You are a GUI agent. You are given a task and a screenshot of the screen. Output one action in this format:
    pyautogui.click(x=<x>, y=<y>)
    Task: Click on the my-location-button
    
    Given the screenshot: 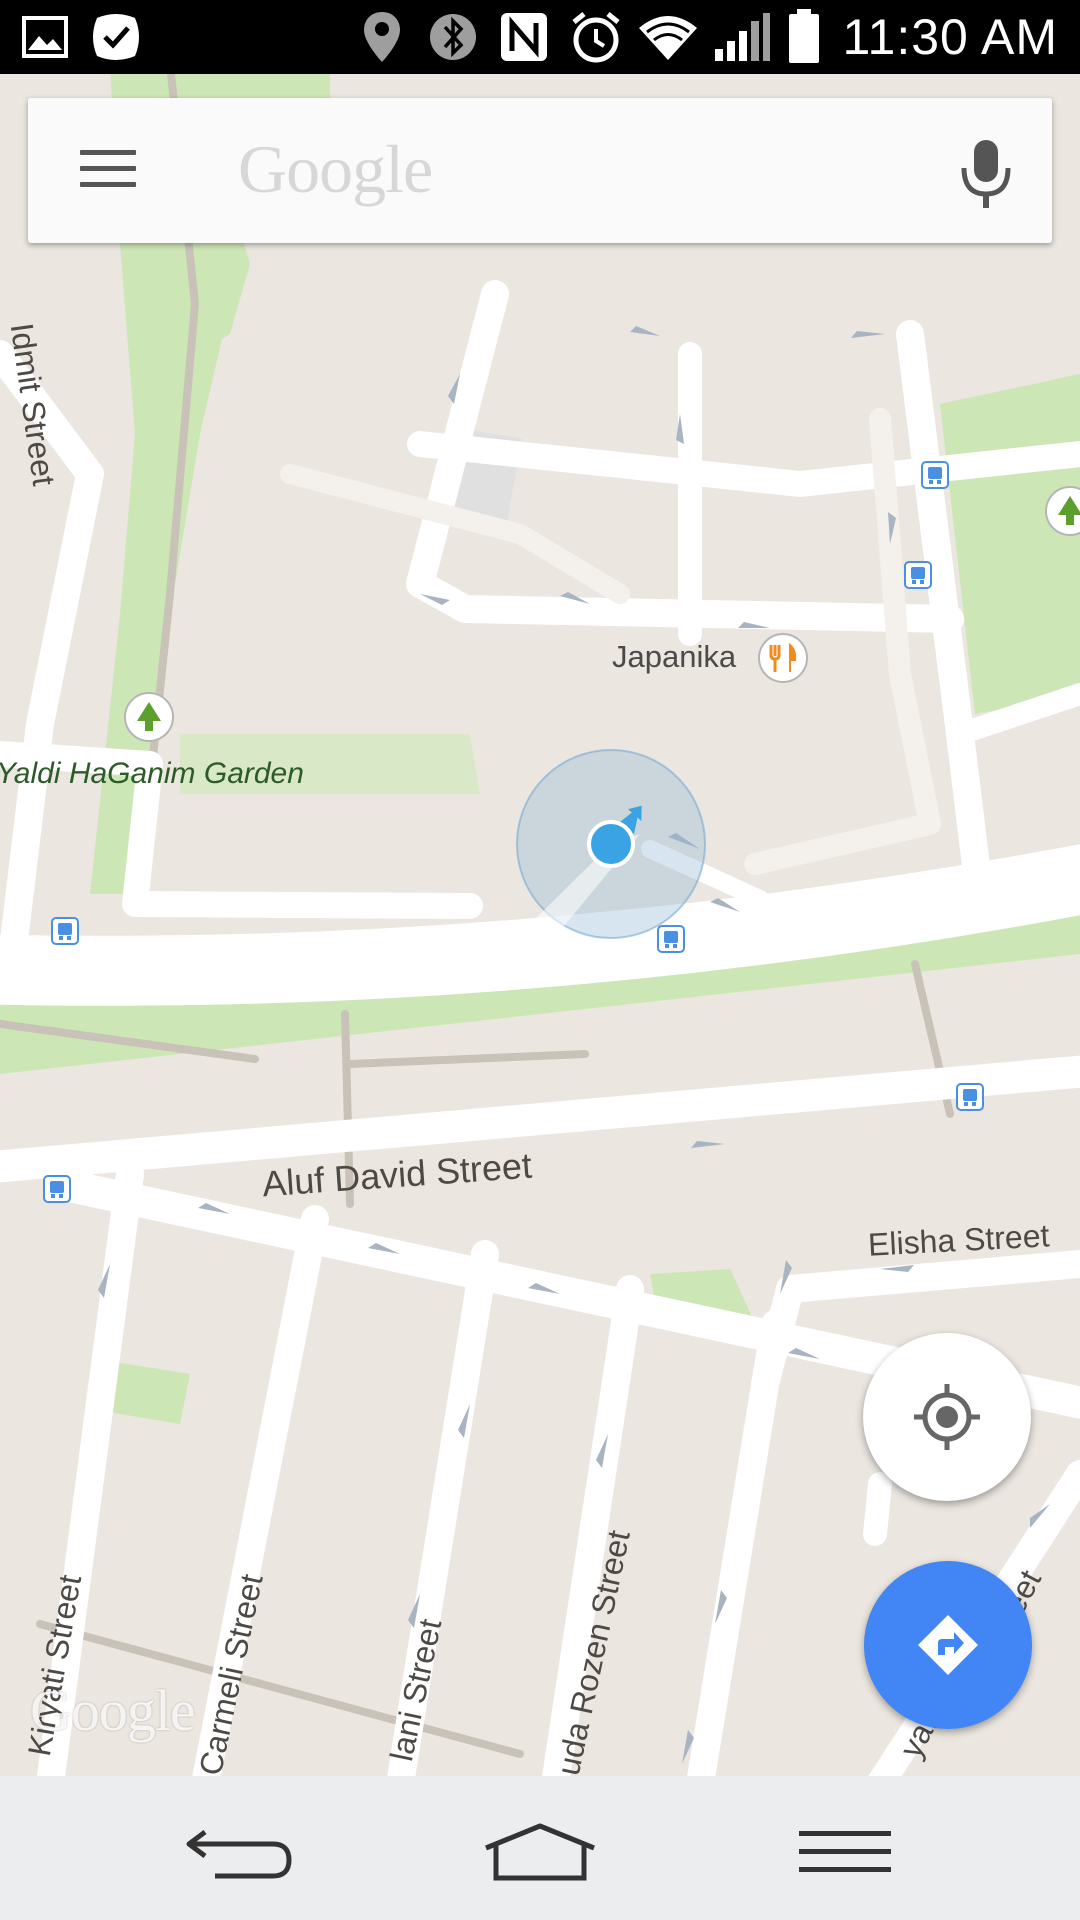 What is the action you would take?
    pyautogui.click(x=947, y=1417)
    